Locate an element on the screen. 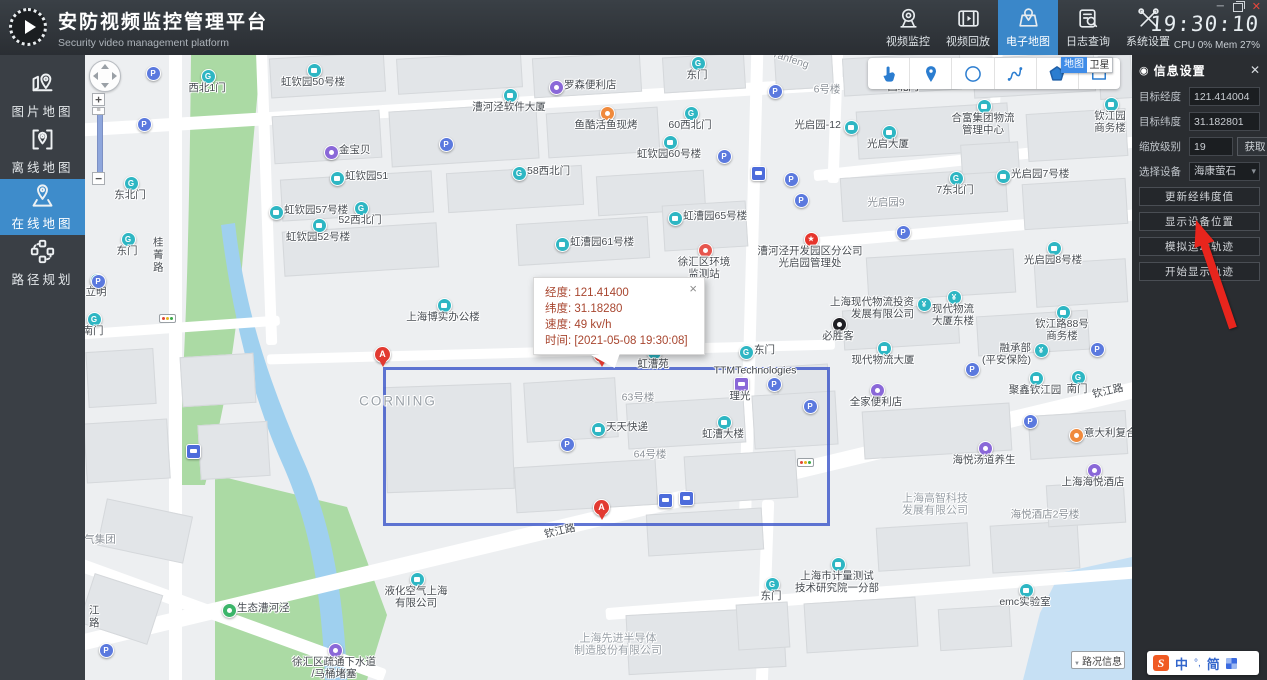 This screenshot has height=680, width=1267. nav-emap: 电子地图 is located at coordinates (1028, 27).